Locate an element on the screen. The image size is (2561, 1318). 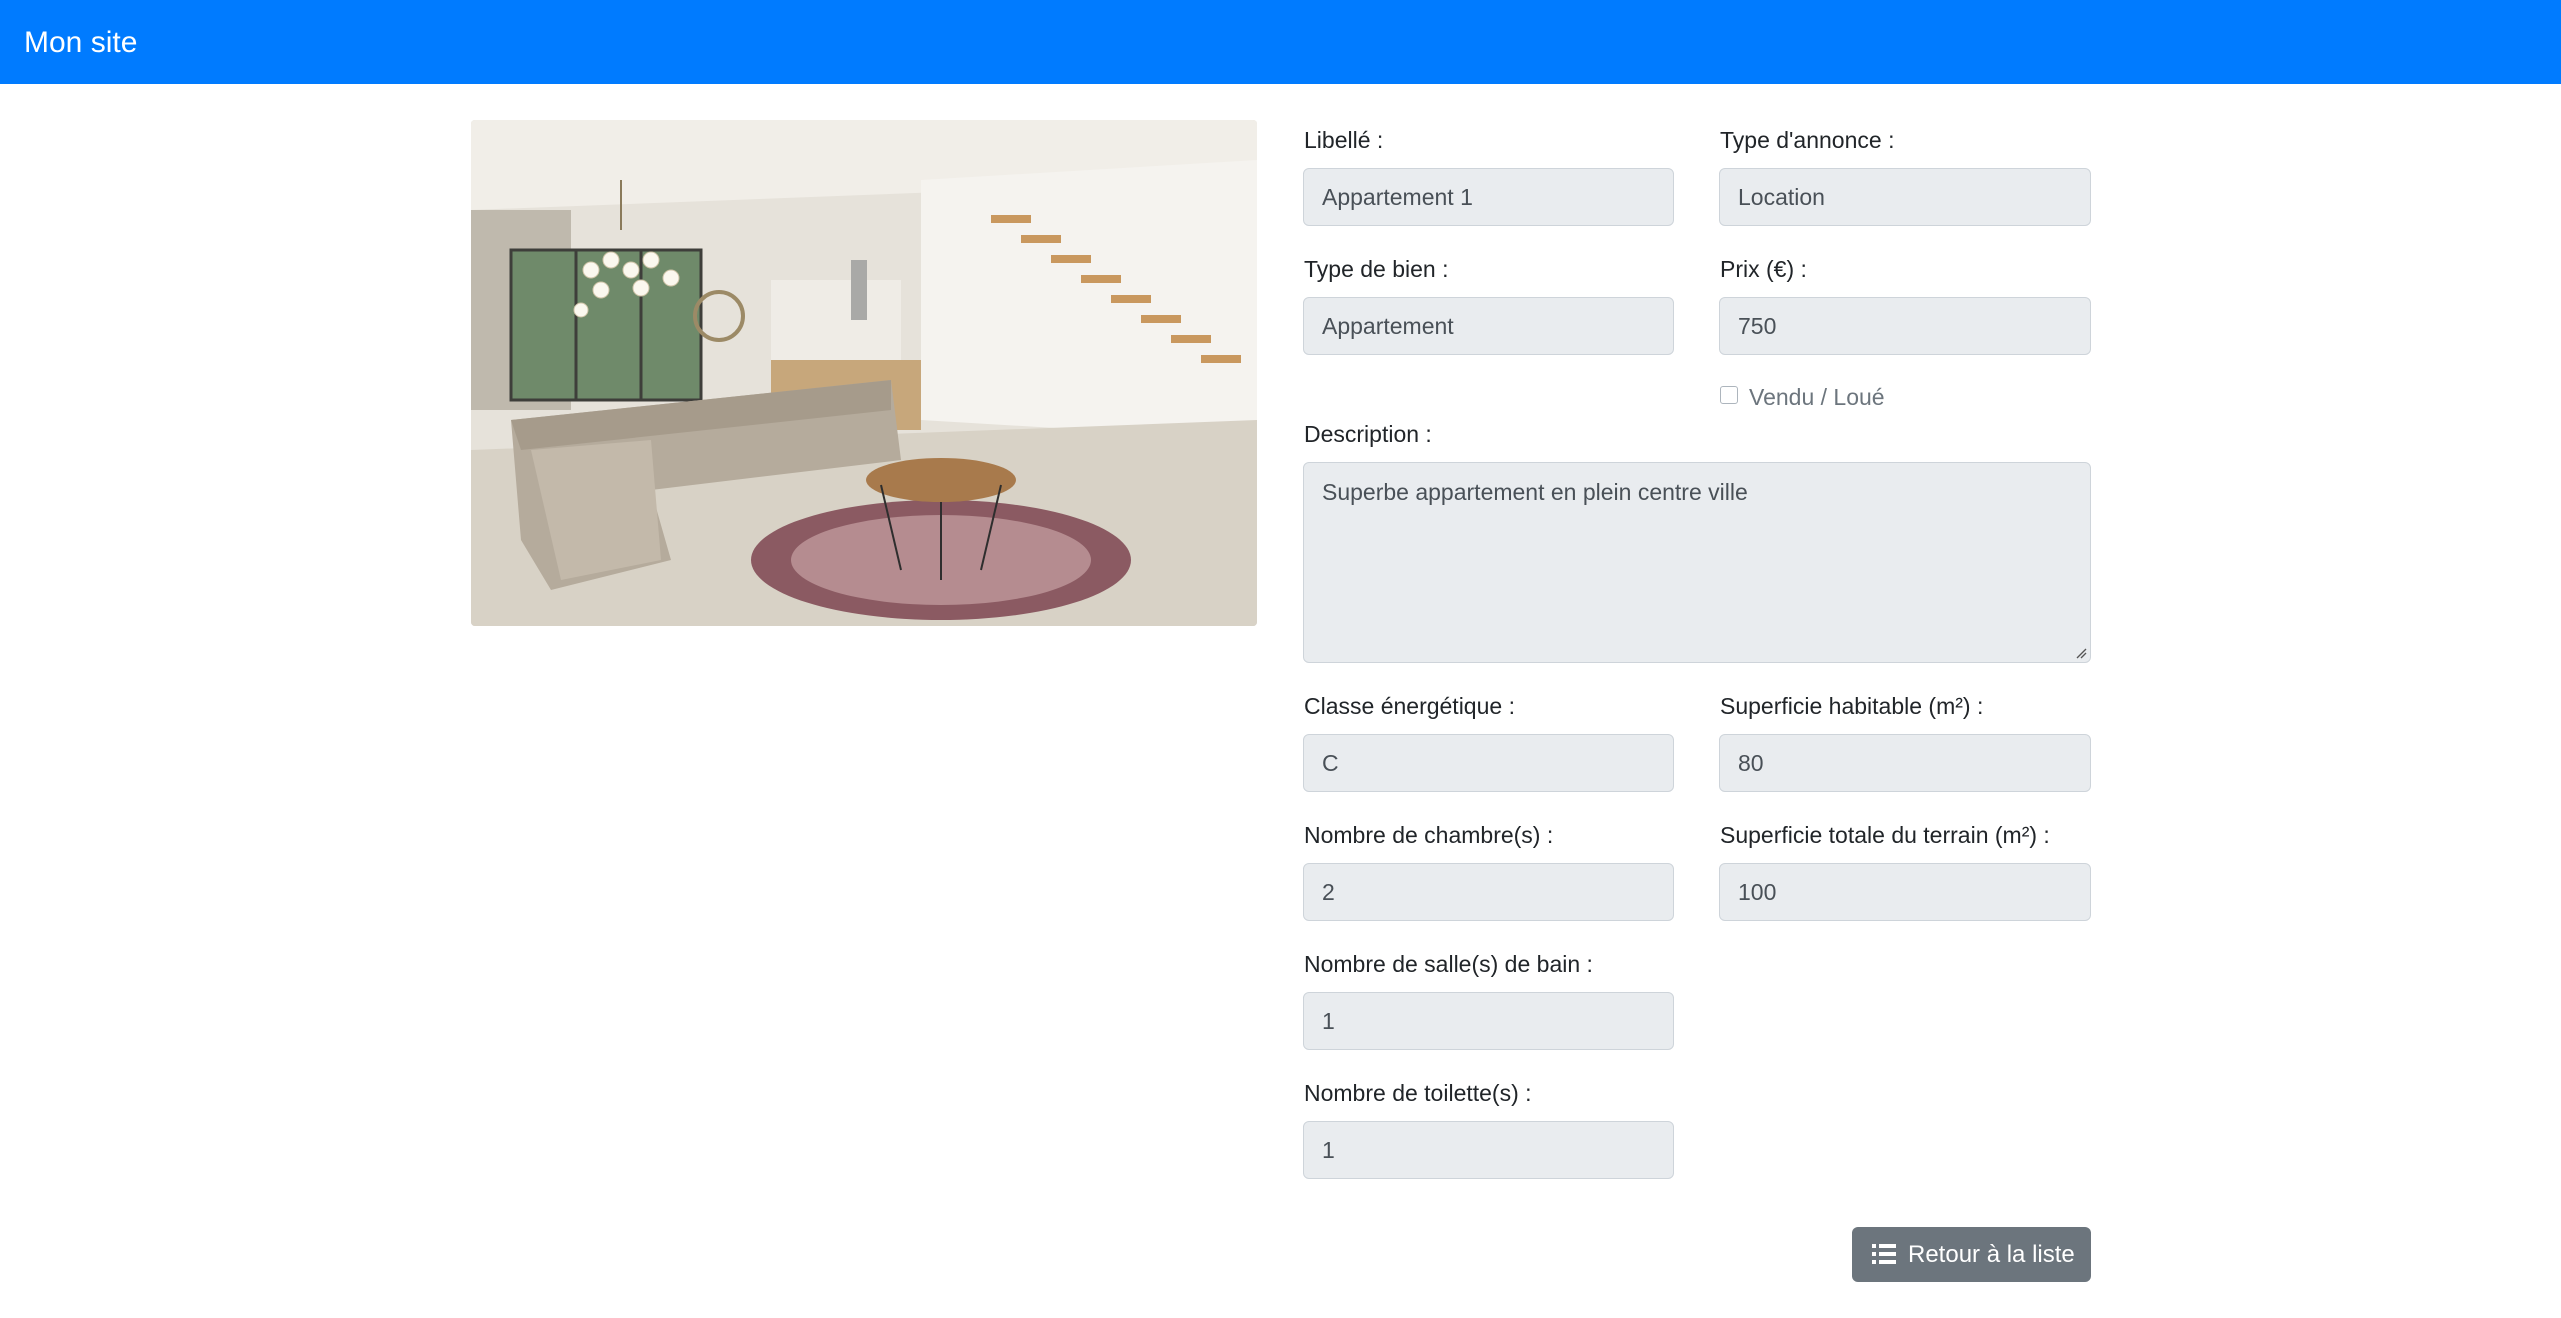
superficie-terrain-field: 100 is located at coordinates (1905, 892).